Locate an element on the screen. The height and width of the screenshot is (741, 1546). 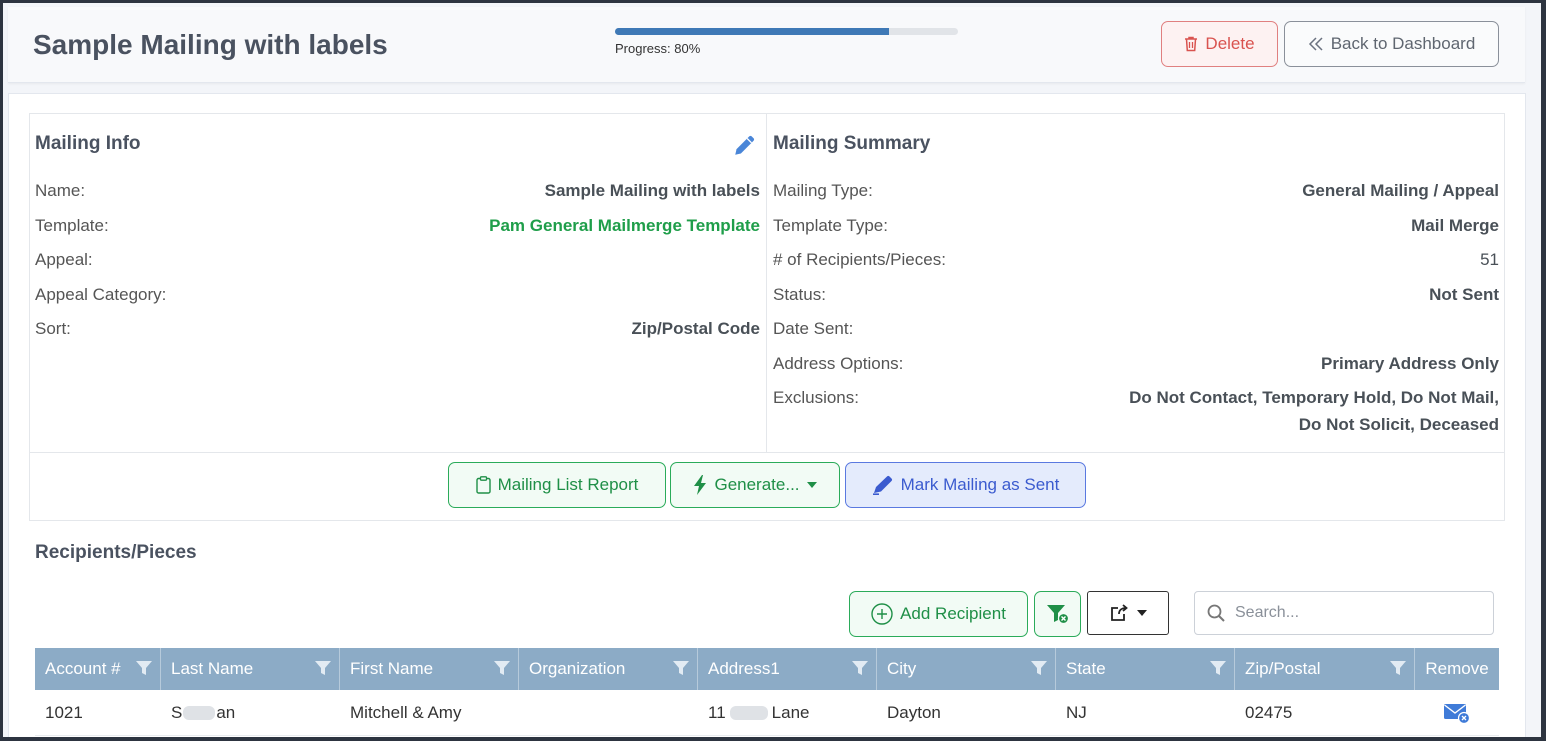
mailing-info-title: Mailing Info is located at coordinates (88, 143).